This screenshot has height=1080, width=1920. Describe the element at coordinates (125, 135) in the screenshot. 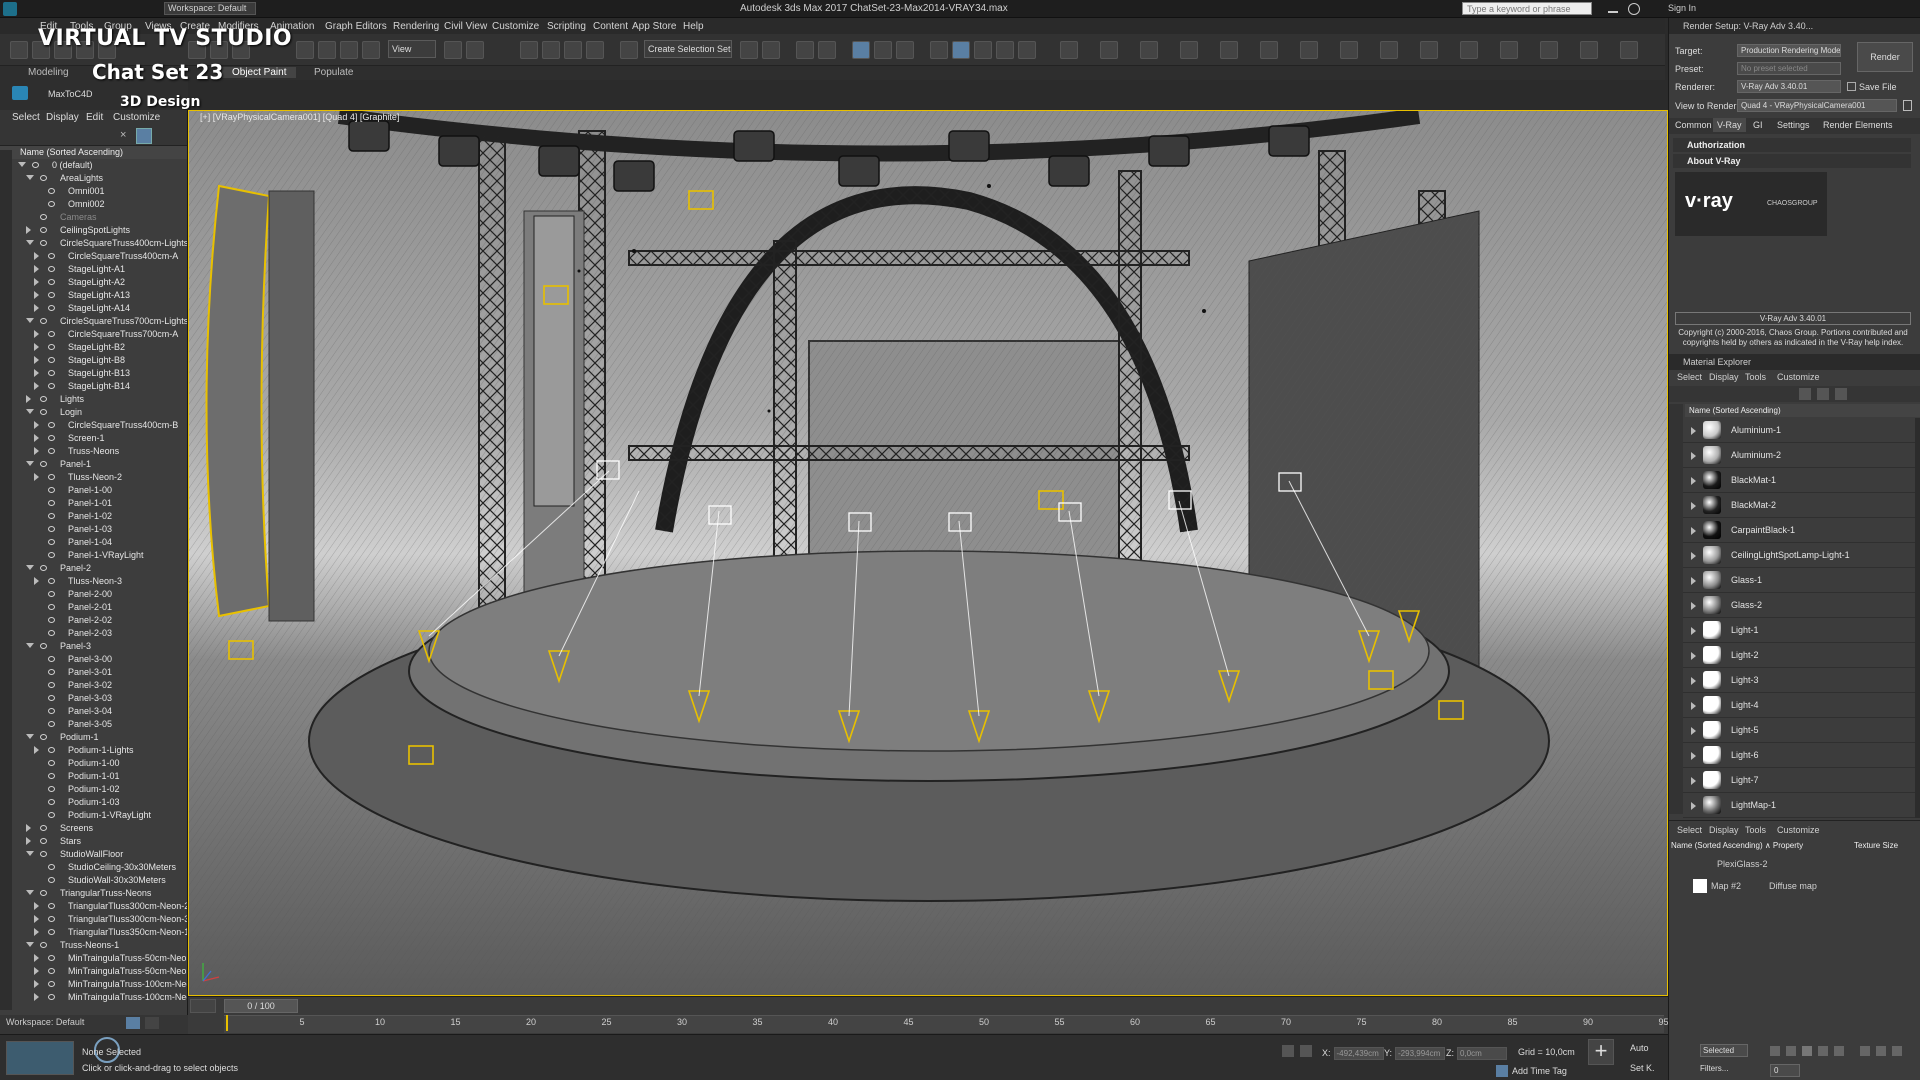

I see `clear-filter-icon: ×` at that location.